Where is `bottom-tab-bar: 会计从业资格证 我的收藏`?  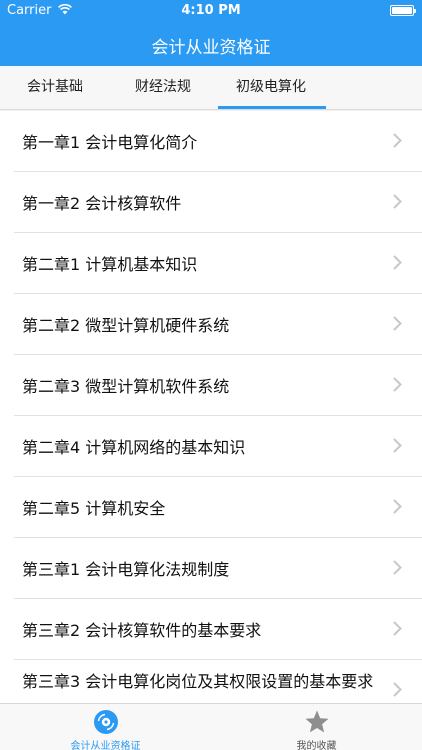
bottom-tab-bar: 会计从业资格证 我的收藏 is located at coordinates (211, 726).